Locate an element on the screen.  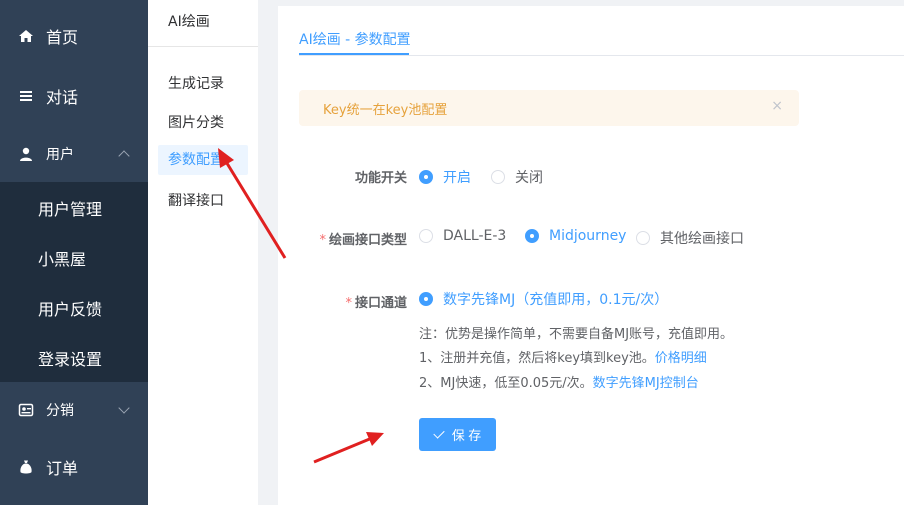
nav-item-generation-records: 生成记录 is located at coordinates (196, 83).